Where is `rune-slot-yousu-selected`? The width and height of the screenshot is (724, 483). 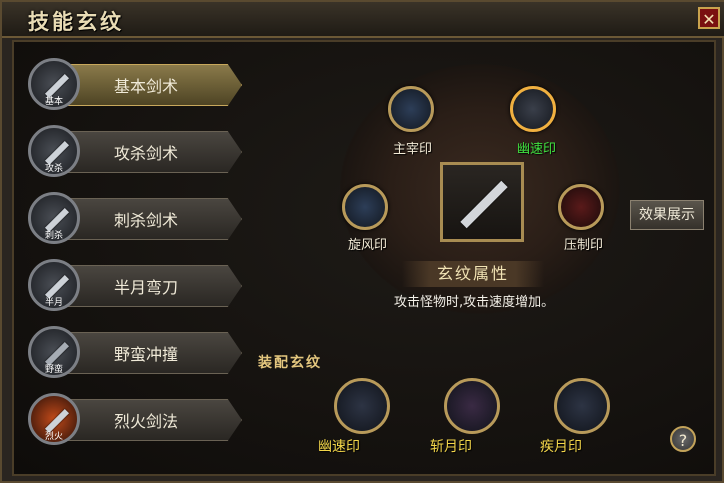
rune-slot-yousu-selected is located at coordinates (533, 109).